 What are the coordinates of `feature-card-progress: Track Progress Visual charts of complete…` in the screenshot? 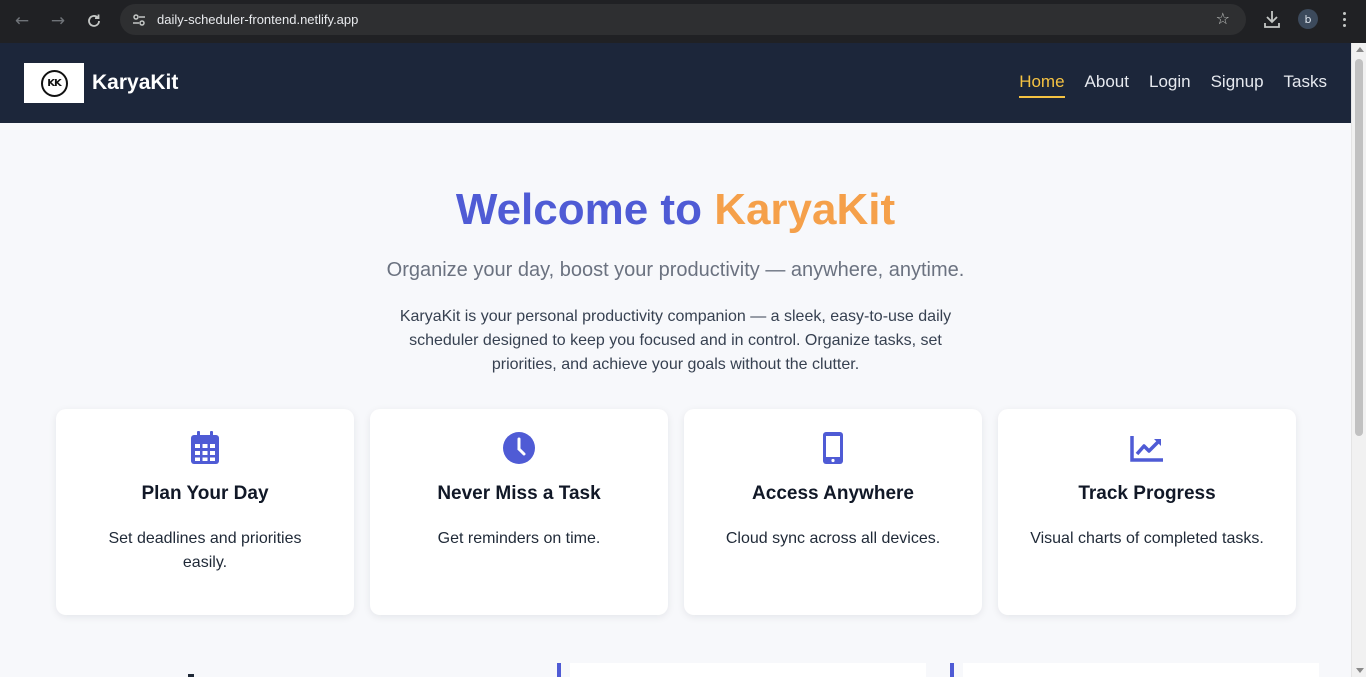 It's located at (1147, 512).